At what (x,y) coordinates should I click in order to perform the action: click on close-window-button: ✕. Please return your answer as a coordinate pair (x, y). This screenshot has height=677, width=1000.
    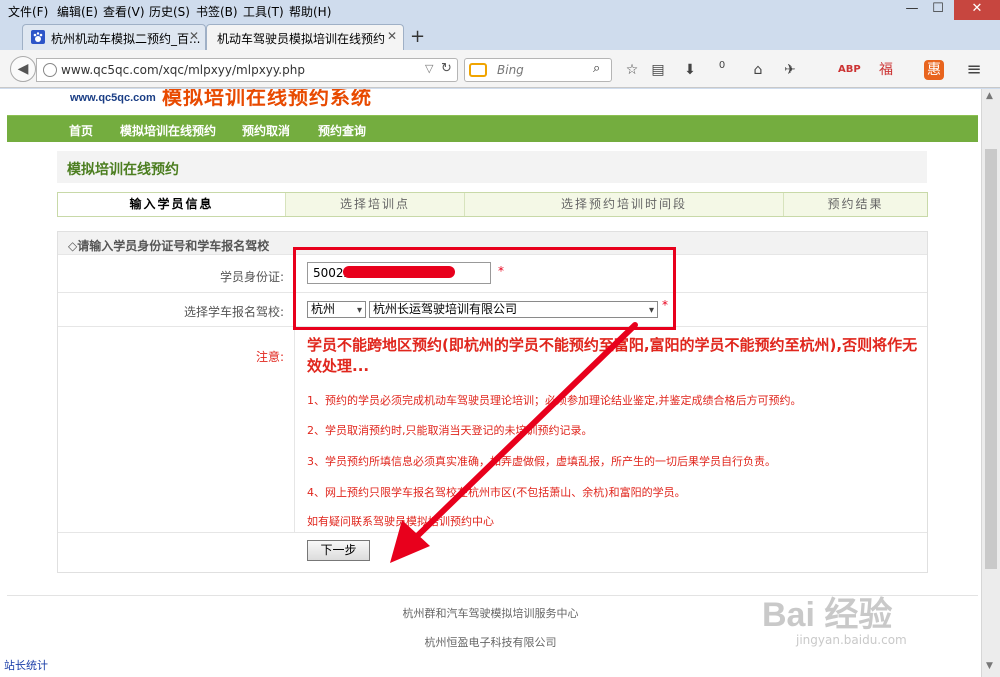
    Looking at the image, I should click on (977, 10).